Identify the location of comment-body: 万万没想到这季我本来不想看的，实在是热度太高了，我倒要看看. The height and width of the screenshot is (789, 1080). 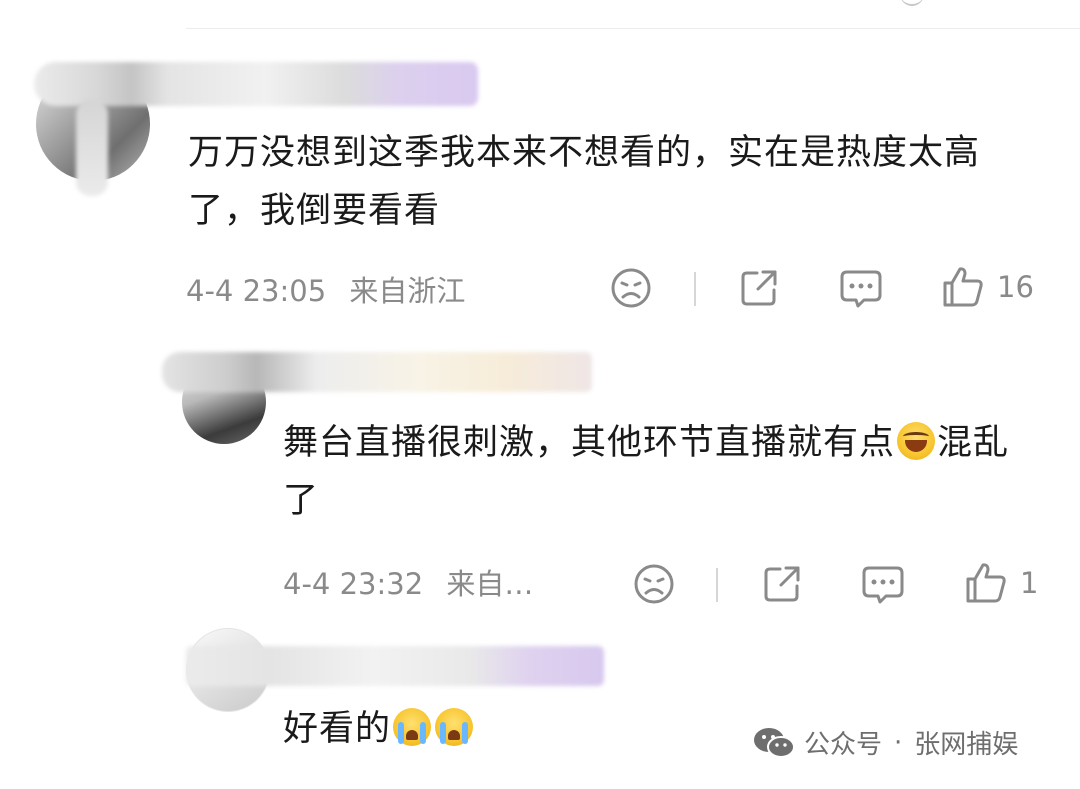
(584, 182).